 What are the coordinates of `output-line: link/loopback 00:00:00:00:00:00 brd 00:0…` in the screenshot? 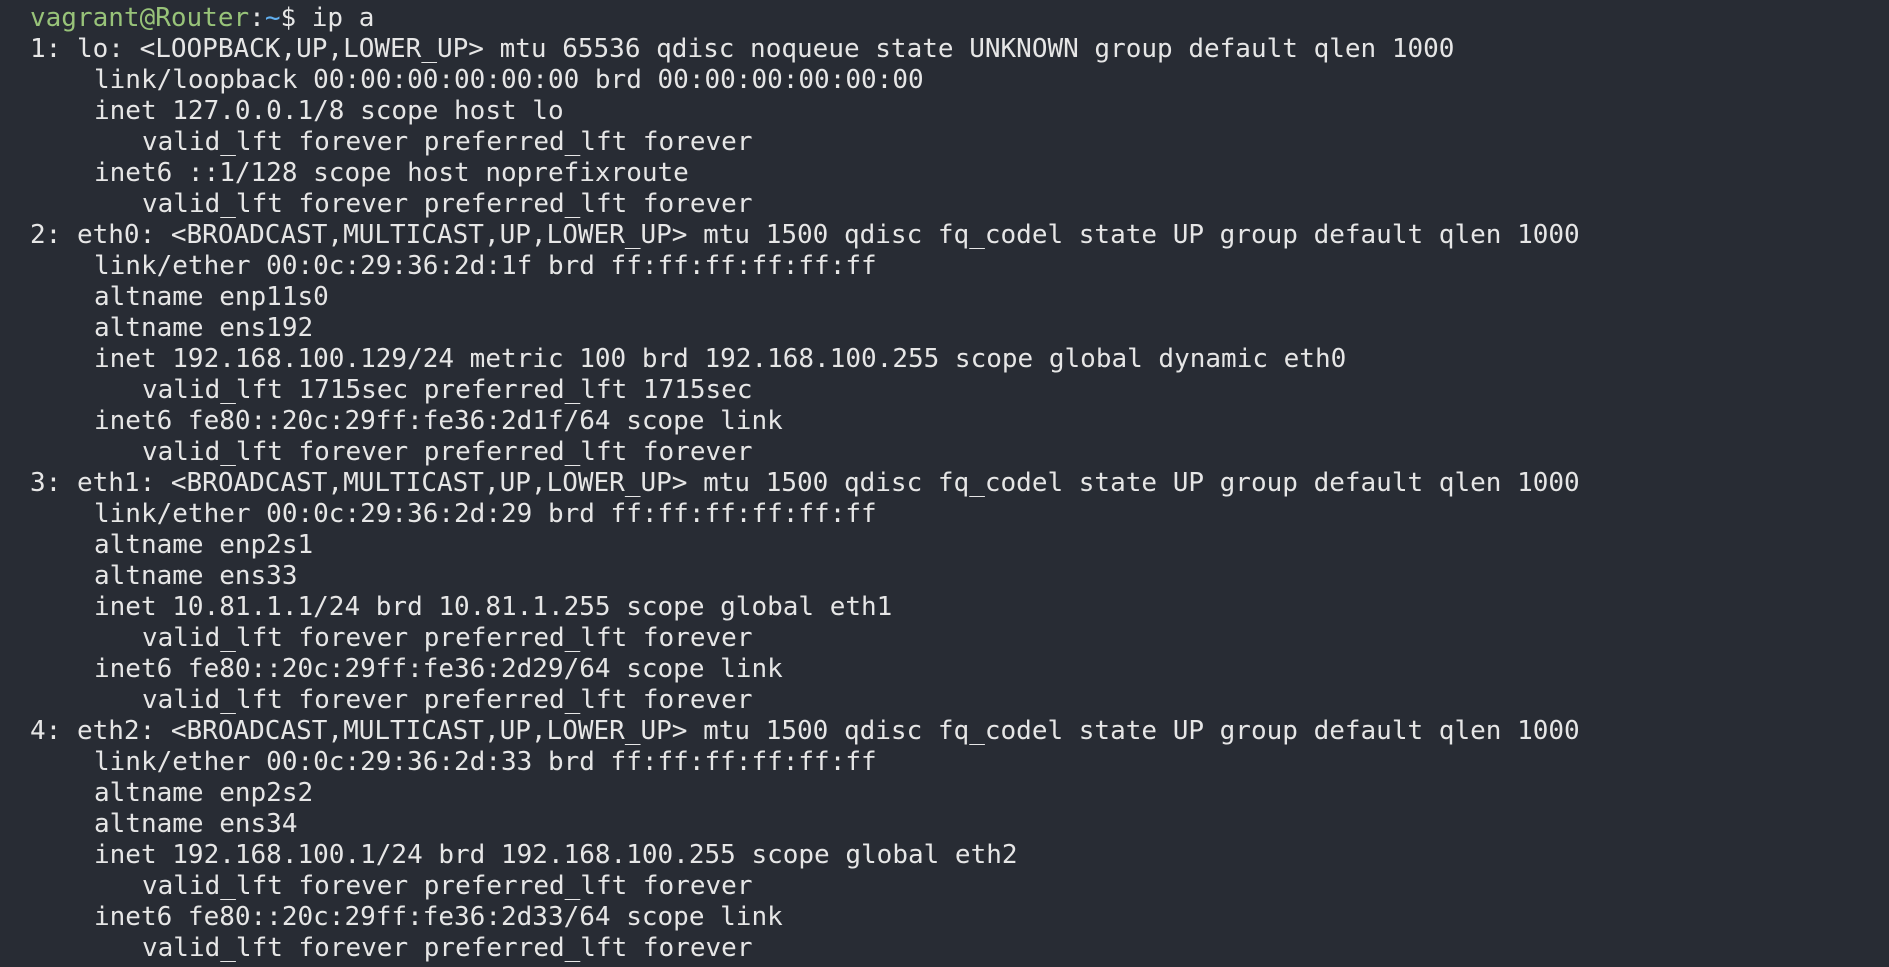 It's located at (509, 80).